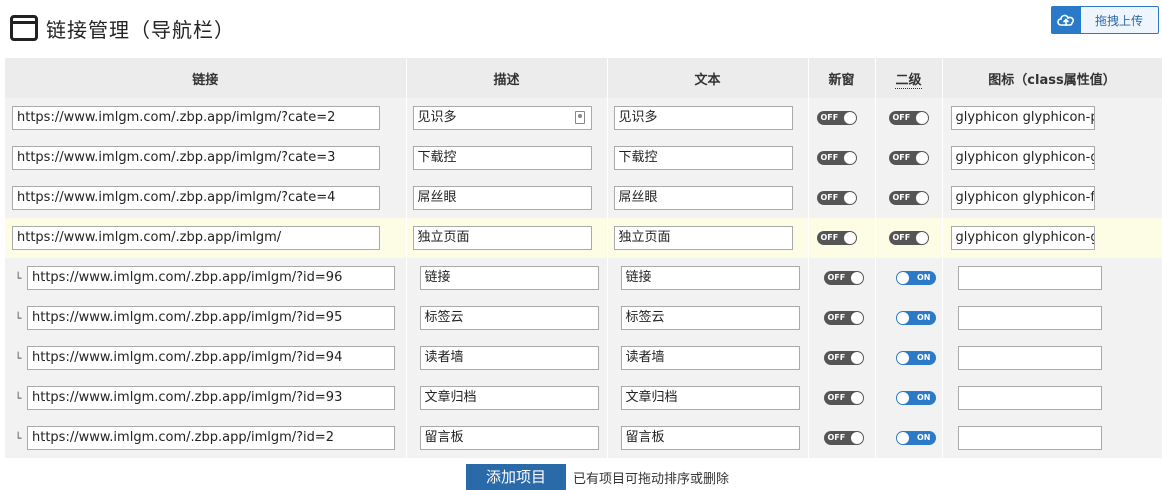  What do you see at coordinates (140, 30) in the screenshot?
I see `page-title: 链接管理（导航栏）` at bounding box center [140, 30].